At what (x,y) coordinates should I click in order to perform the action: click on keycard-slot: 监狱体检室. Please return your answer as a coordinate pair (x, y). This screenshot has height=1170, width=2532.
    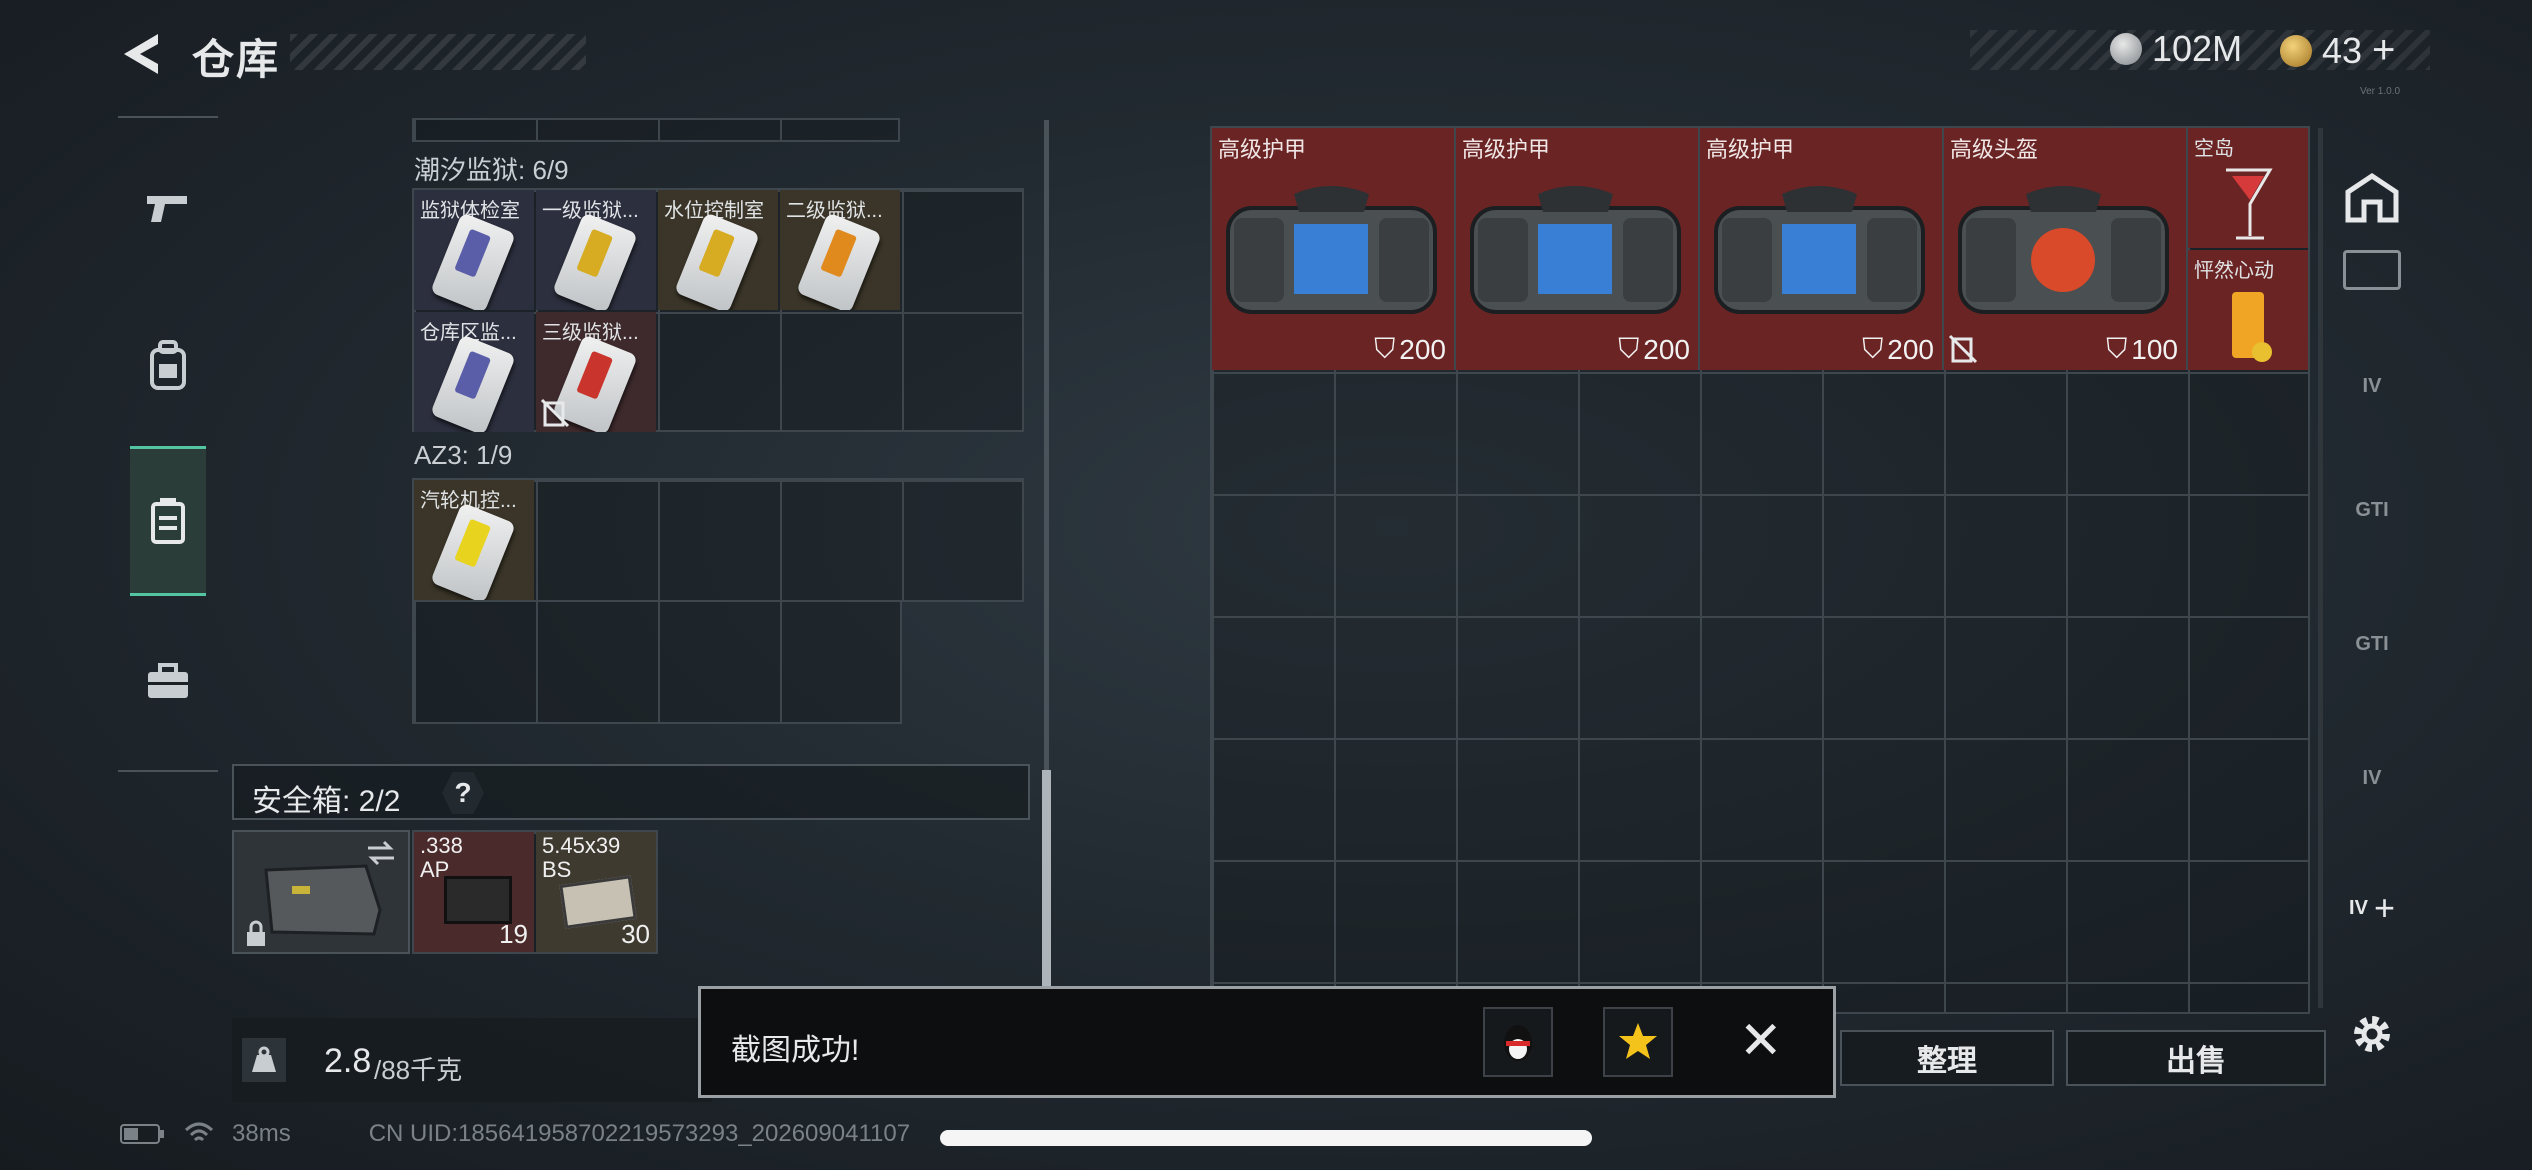
    Looking at the image, I should click on (474, 250).